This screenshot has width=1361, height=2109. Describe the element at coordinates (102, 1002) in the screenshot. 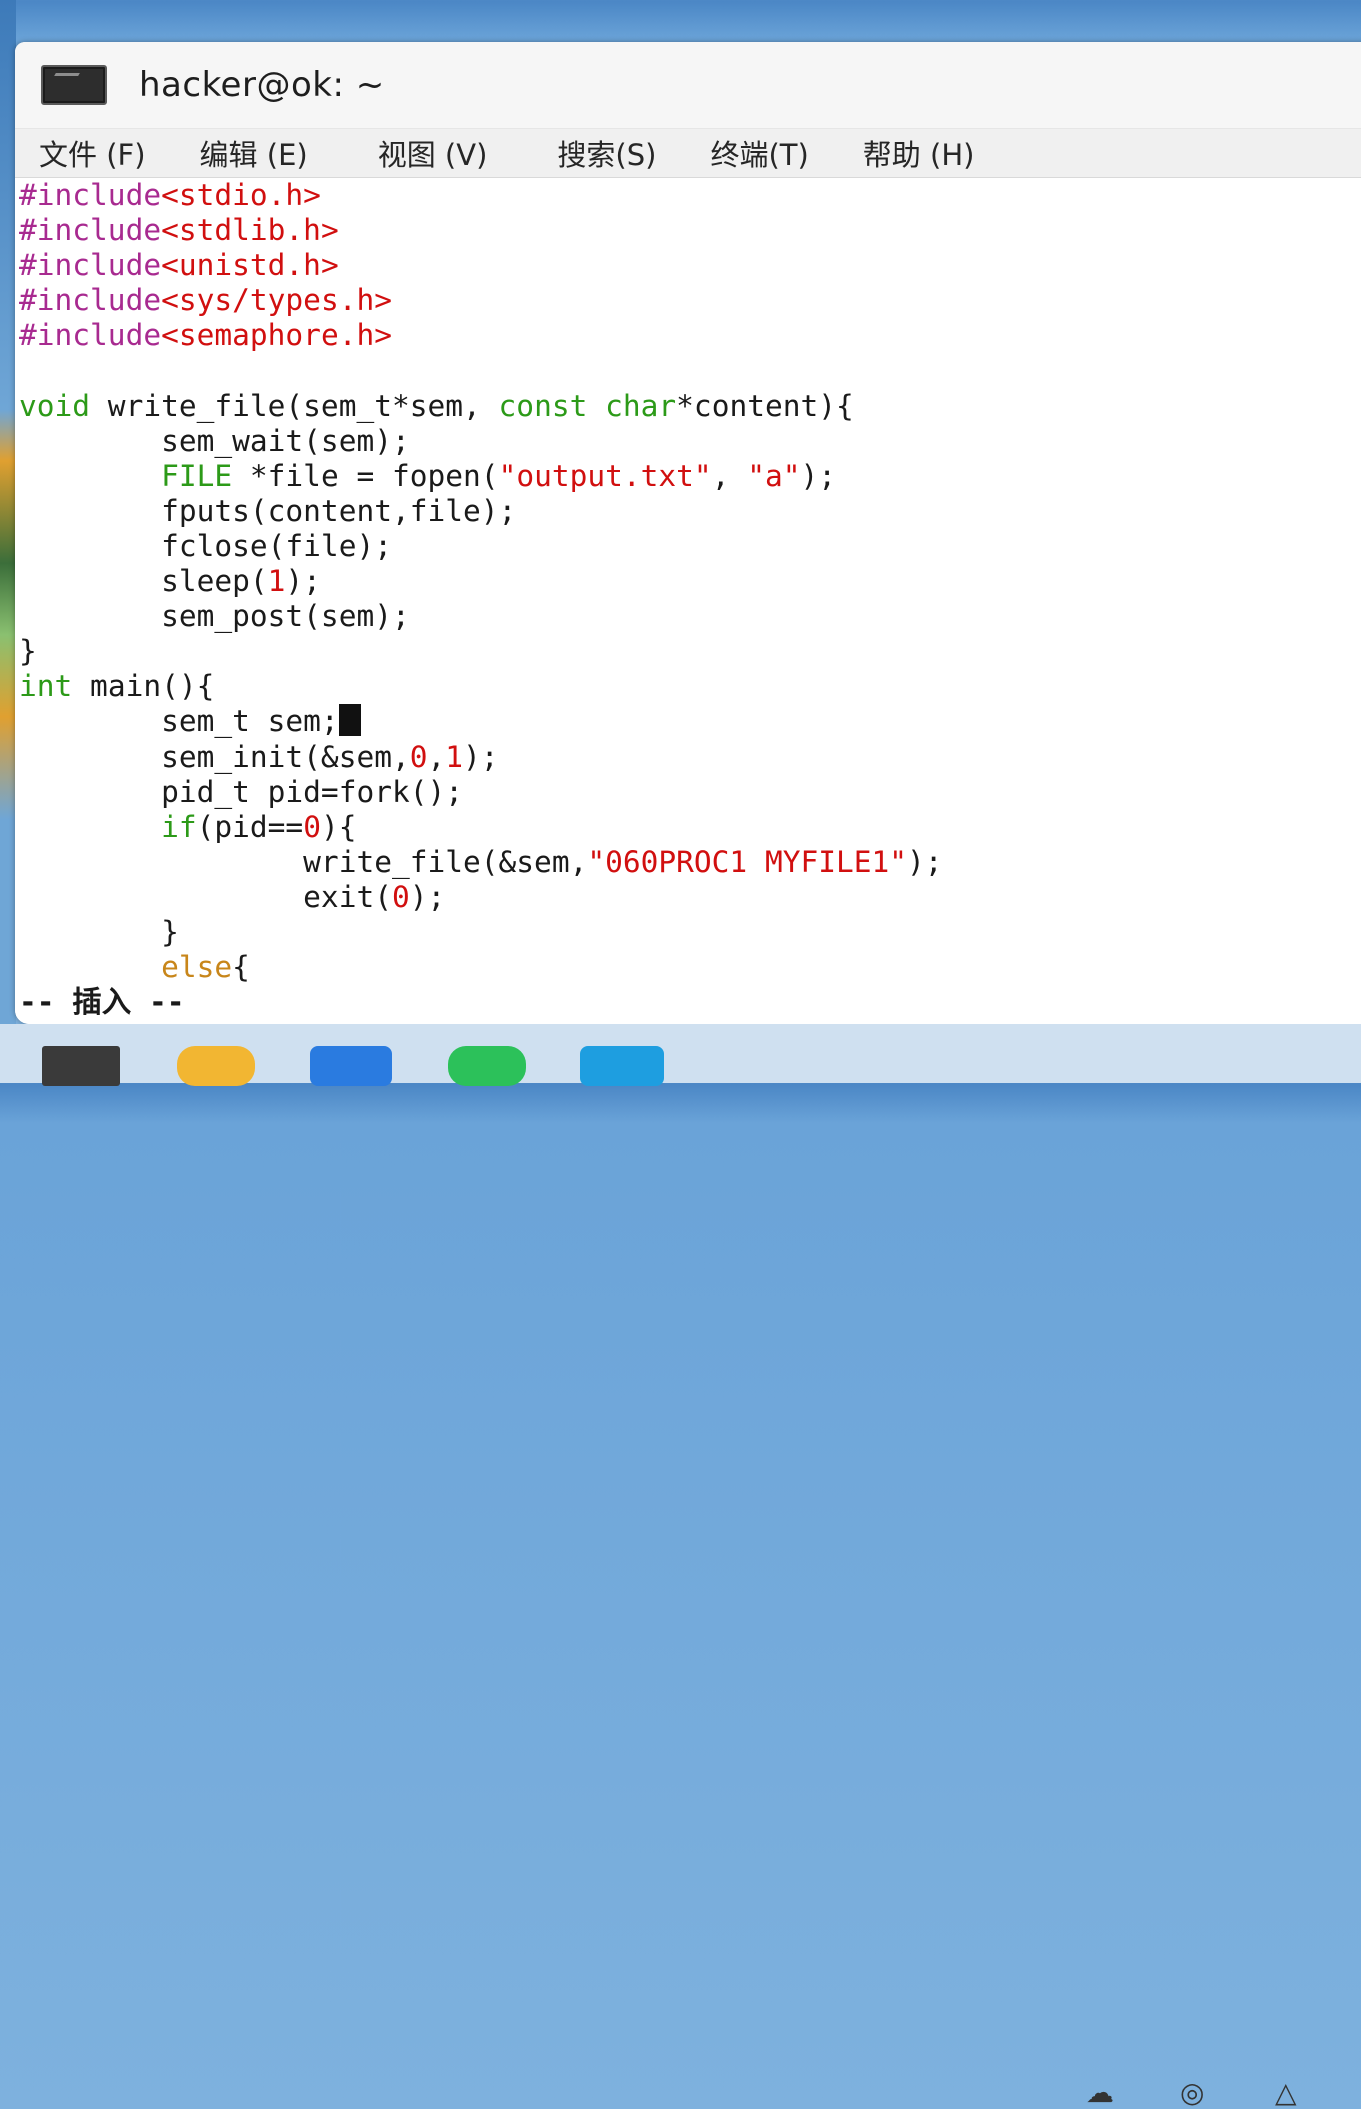

I see `vim-mode-status: -- 插入 --` at that location.